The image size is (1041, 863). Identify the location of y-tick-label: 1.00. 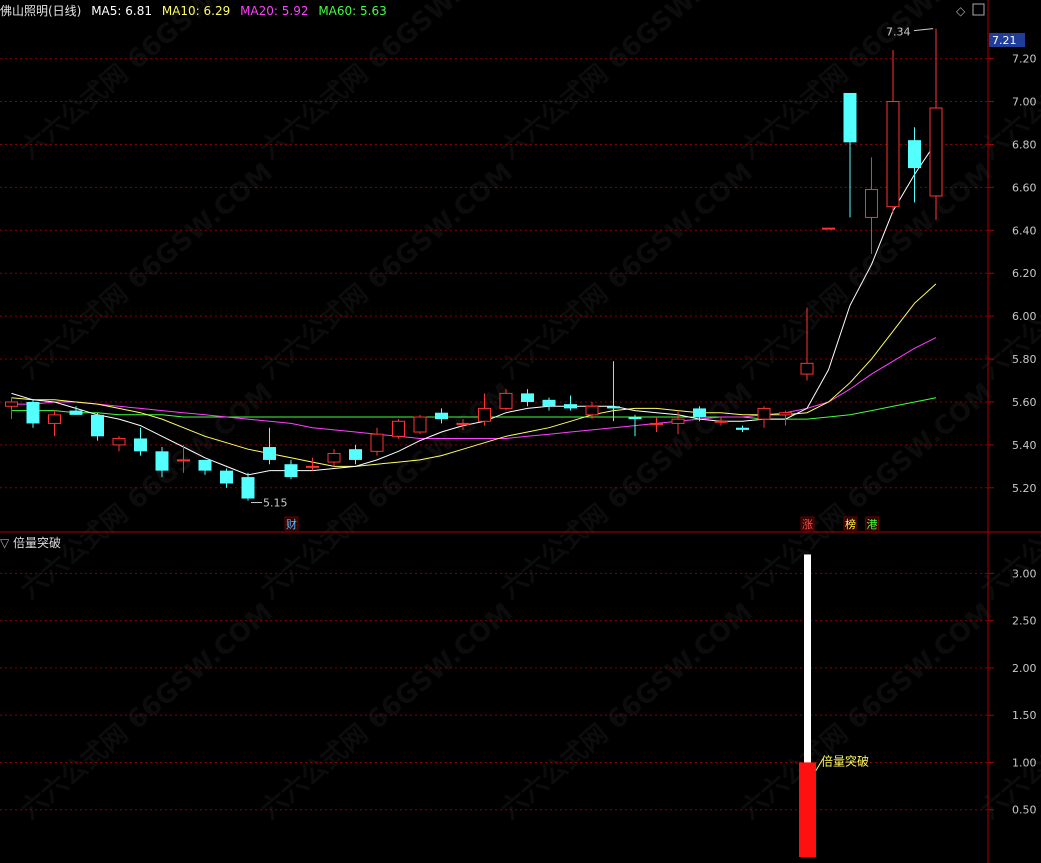
(1024, 762).